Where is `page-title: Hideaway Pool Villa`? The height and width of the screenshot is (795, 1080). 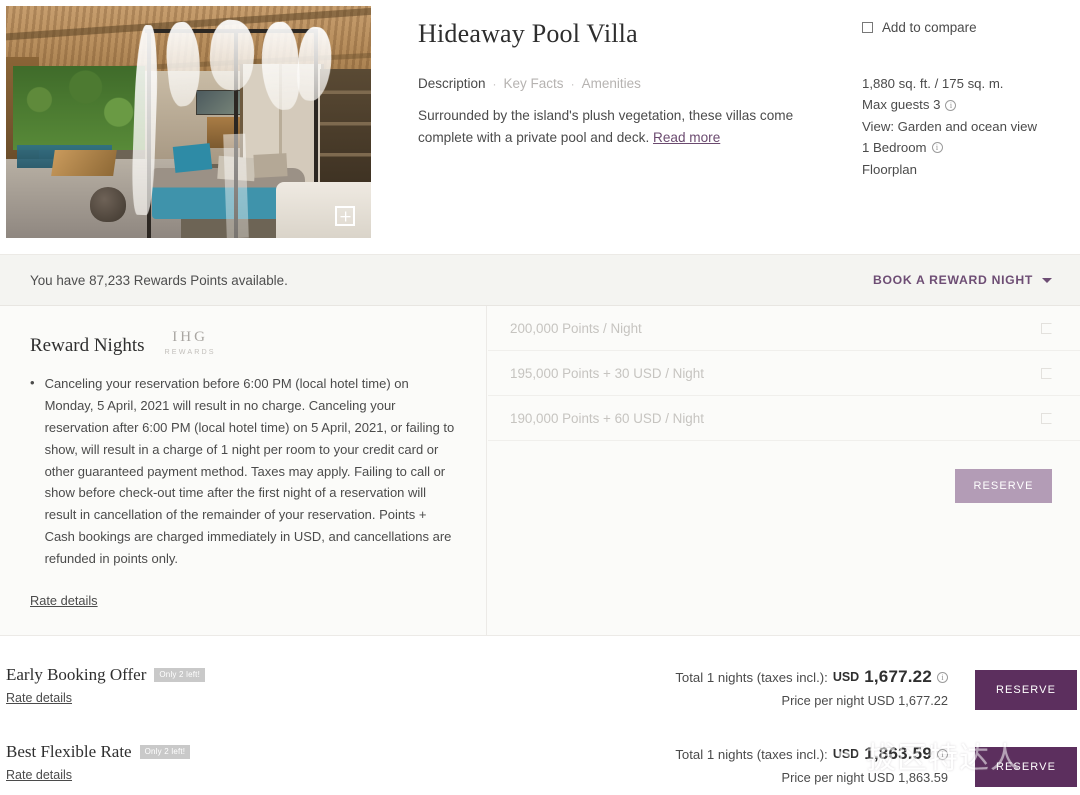 page-title: Hideaway Pool Villa is located at coordinates (528, 33).